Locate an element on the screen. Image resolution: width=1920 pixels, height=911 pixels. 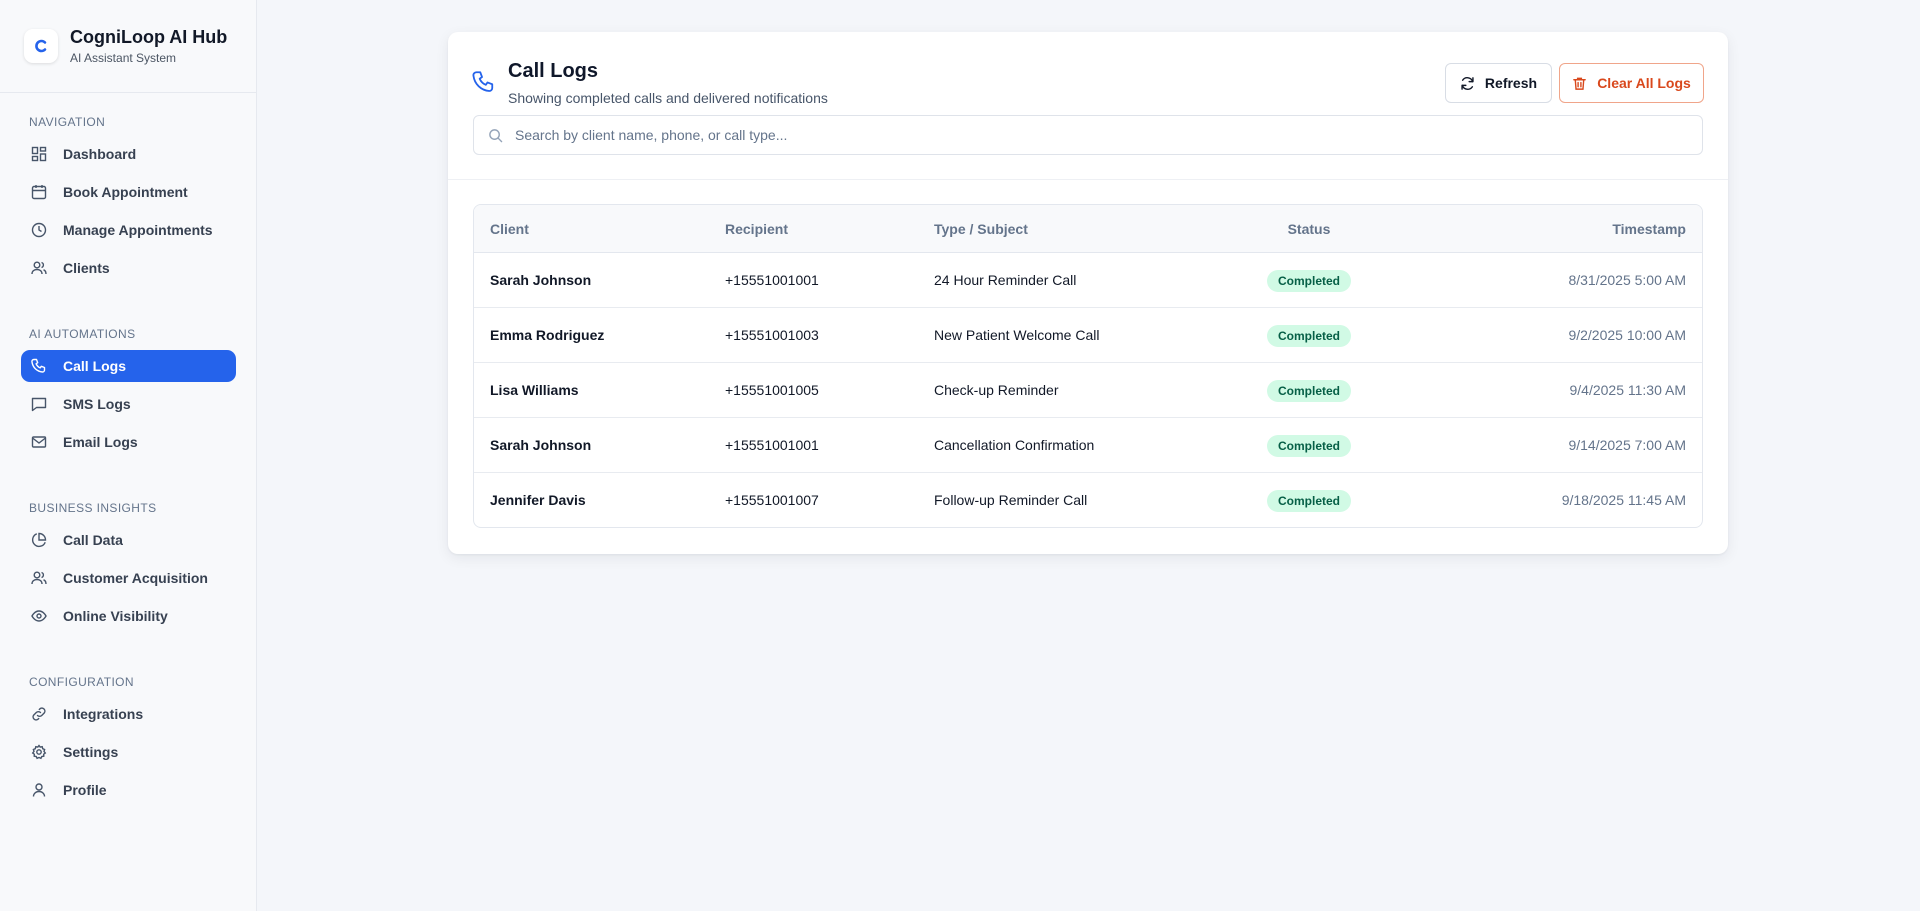
sidebar-item-online-visibility: Online Visibility is located at coordinates (128, 616).